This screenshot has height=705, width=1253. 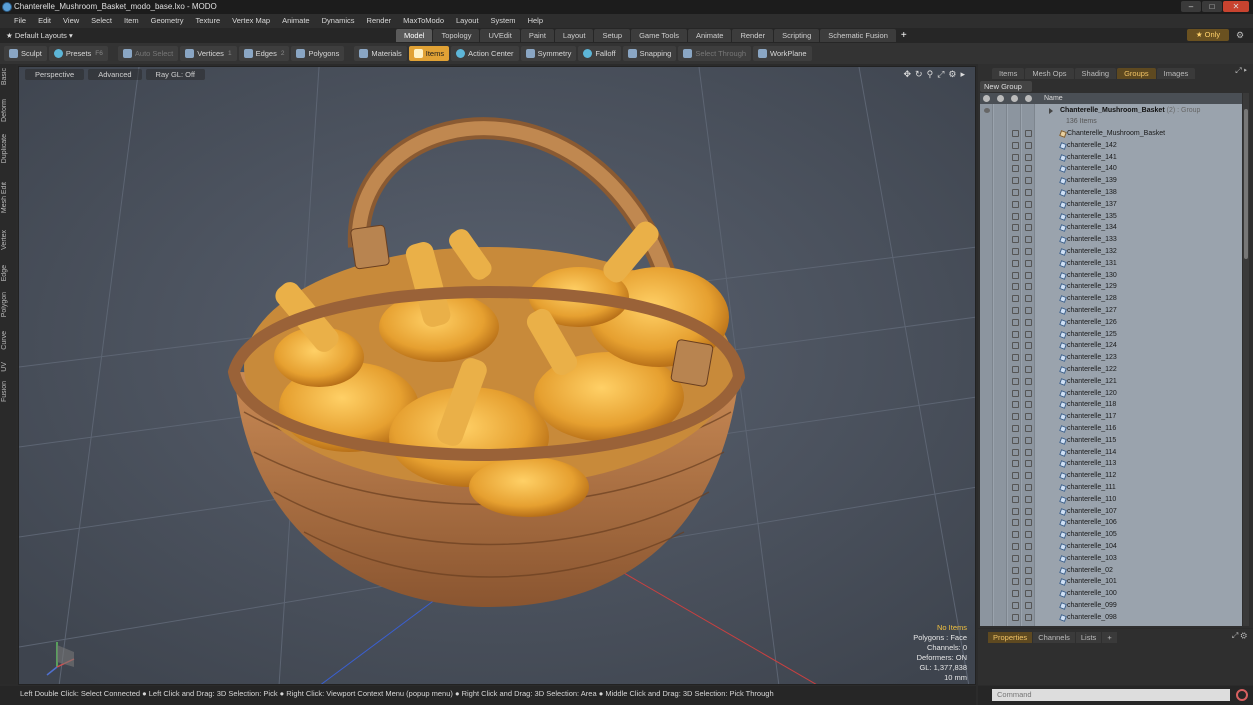 What do you see at coordinates (1111, 228) in the screenshot?
I see `list-item: chanterelle_134` at bounding box center [1111, 228].